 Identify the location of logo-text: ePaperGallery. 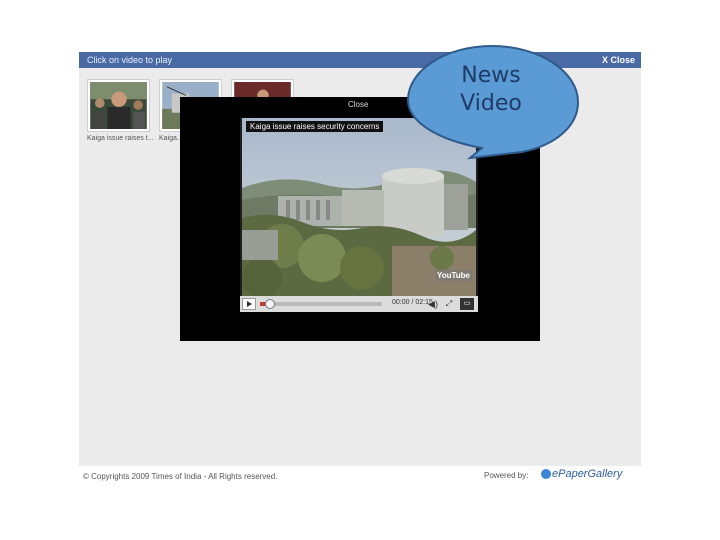
(587, 474).